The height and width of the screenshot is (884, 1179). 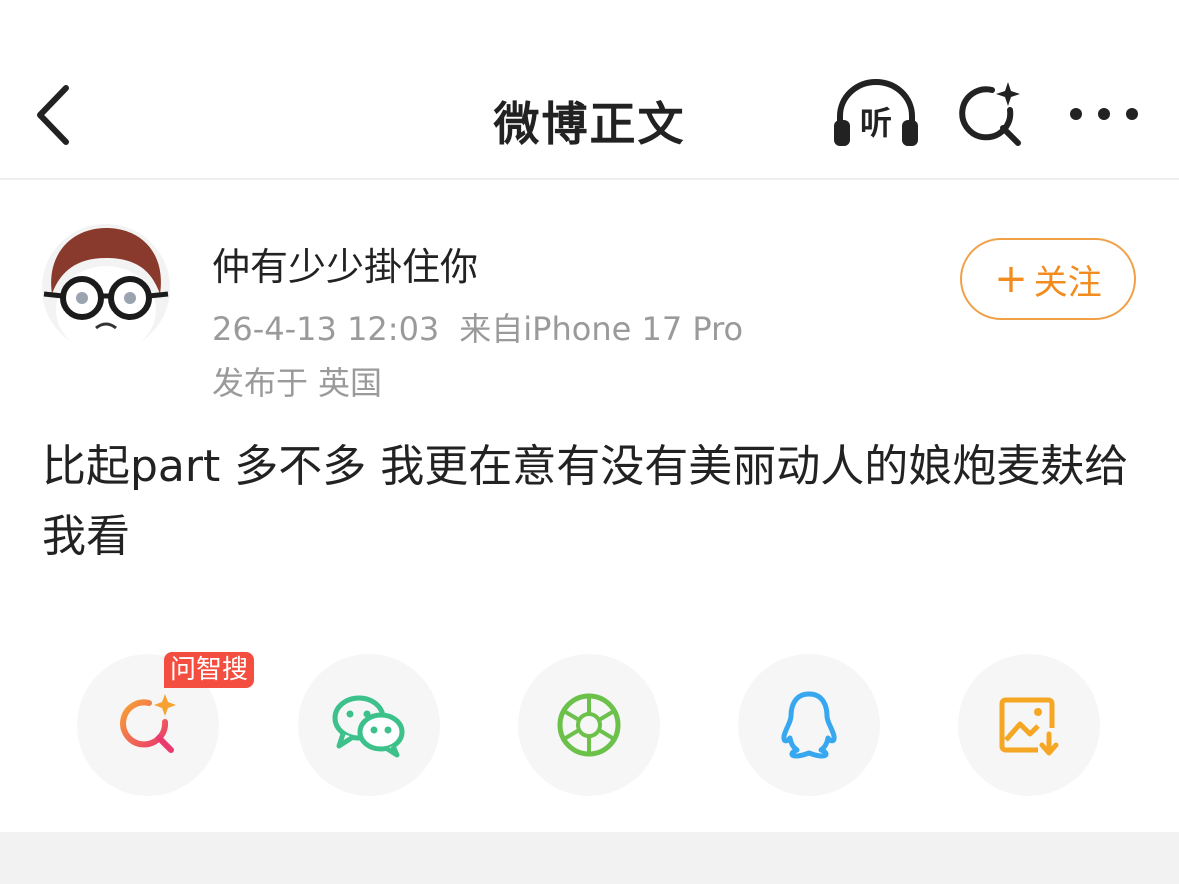 I want to click on image-download-icon, so click(x=1029, y=726).